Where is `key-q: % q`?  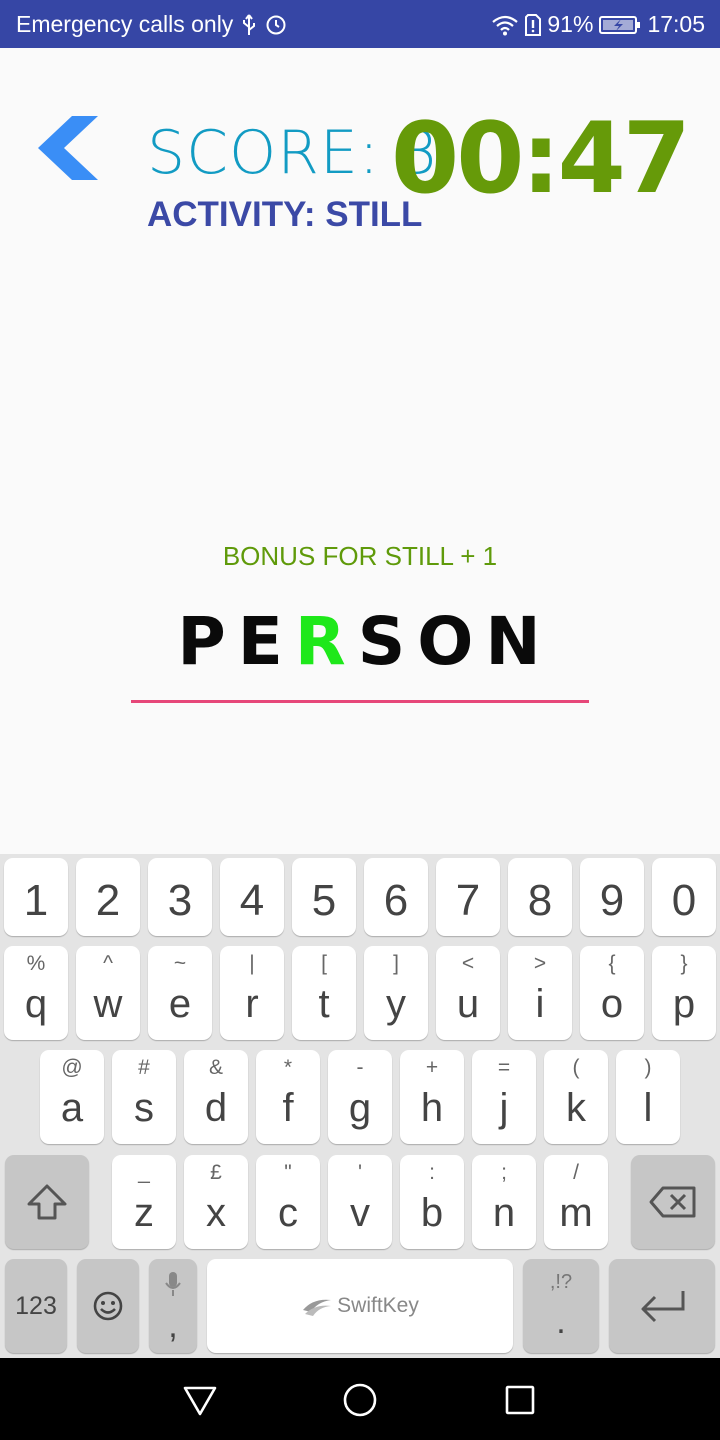
key-q: % q is located at coordinates (36, 993).